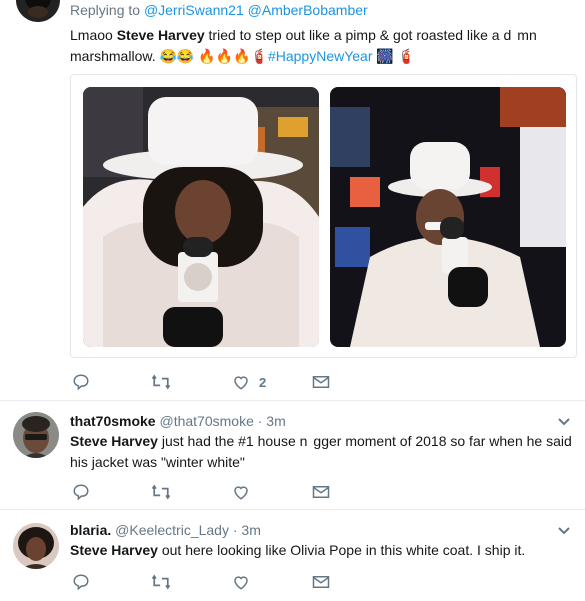 Image resolution: width=585 pixels, height=601 pixels. Describe the element at coordinates (527, 35) in the screenshot. I see `text-segment: mn` at that location.